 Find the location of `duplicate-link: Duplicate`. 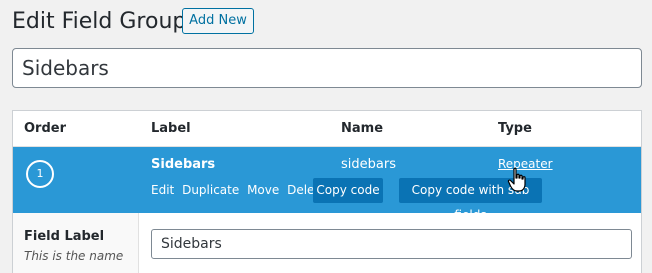

duplicate-link: Duplicate is located at coordinates (210, 190).